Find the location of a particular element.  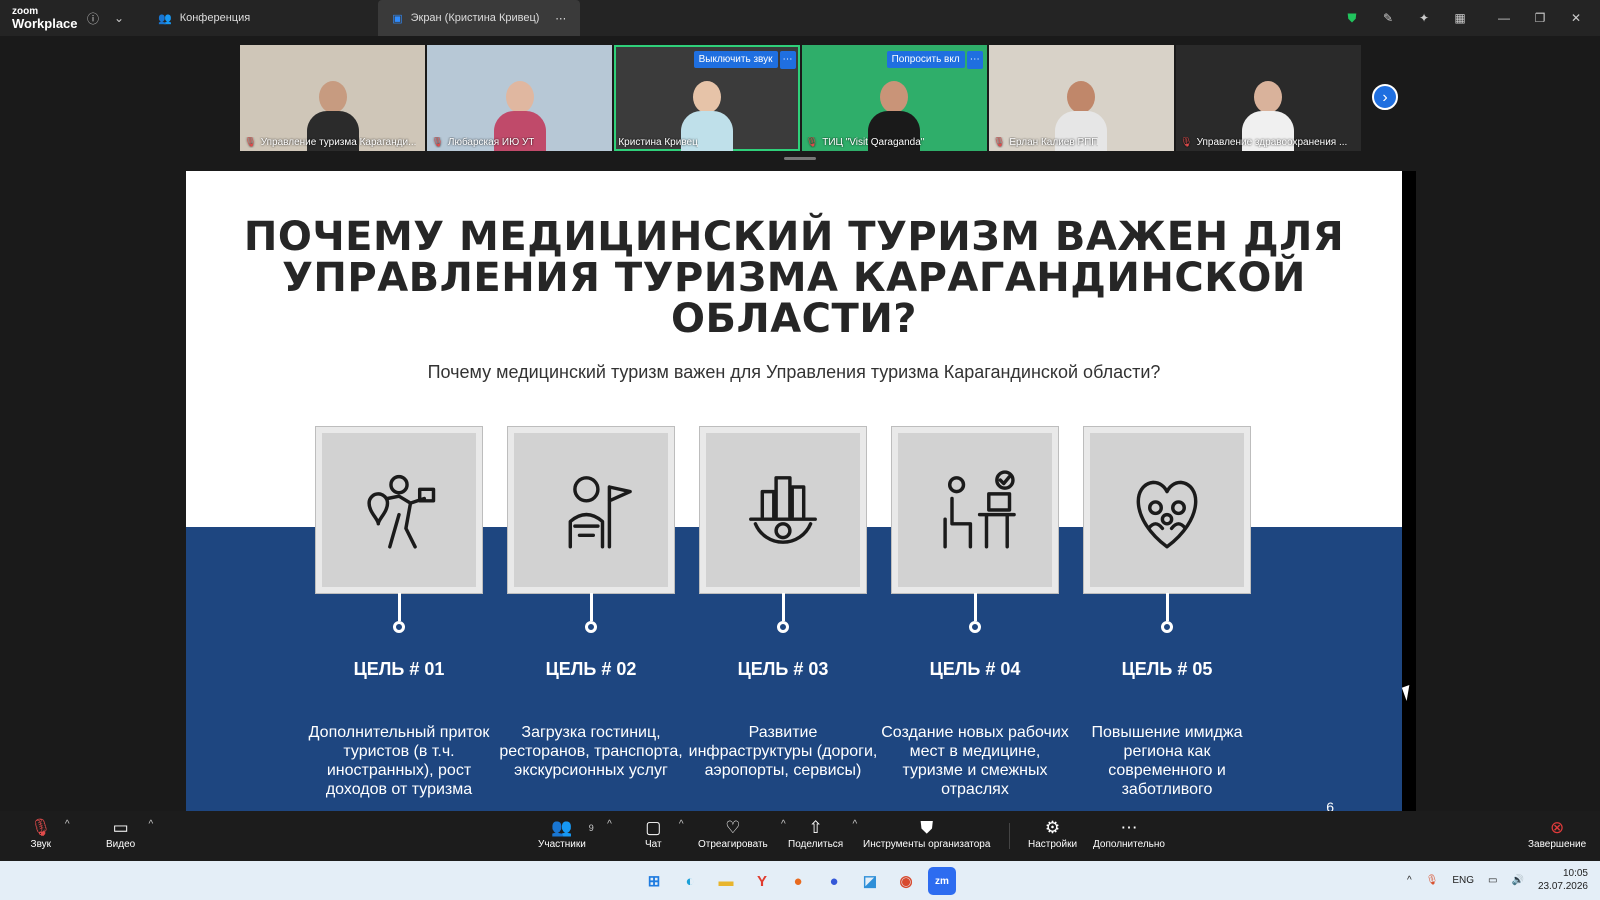

tab-meeting: 👥 Конференция is located at coordinates (204, 18).